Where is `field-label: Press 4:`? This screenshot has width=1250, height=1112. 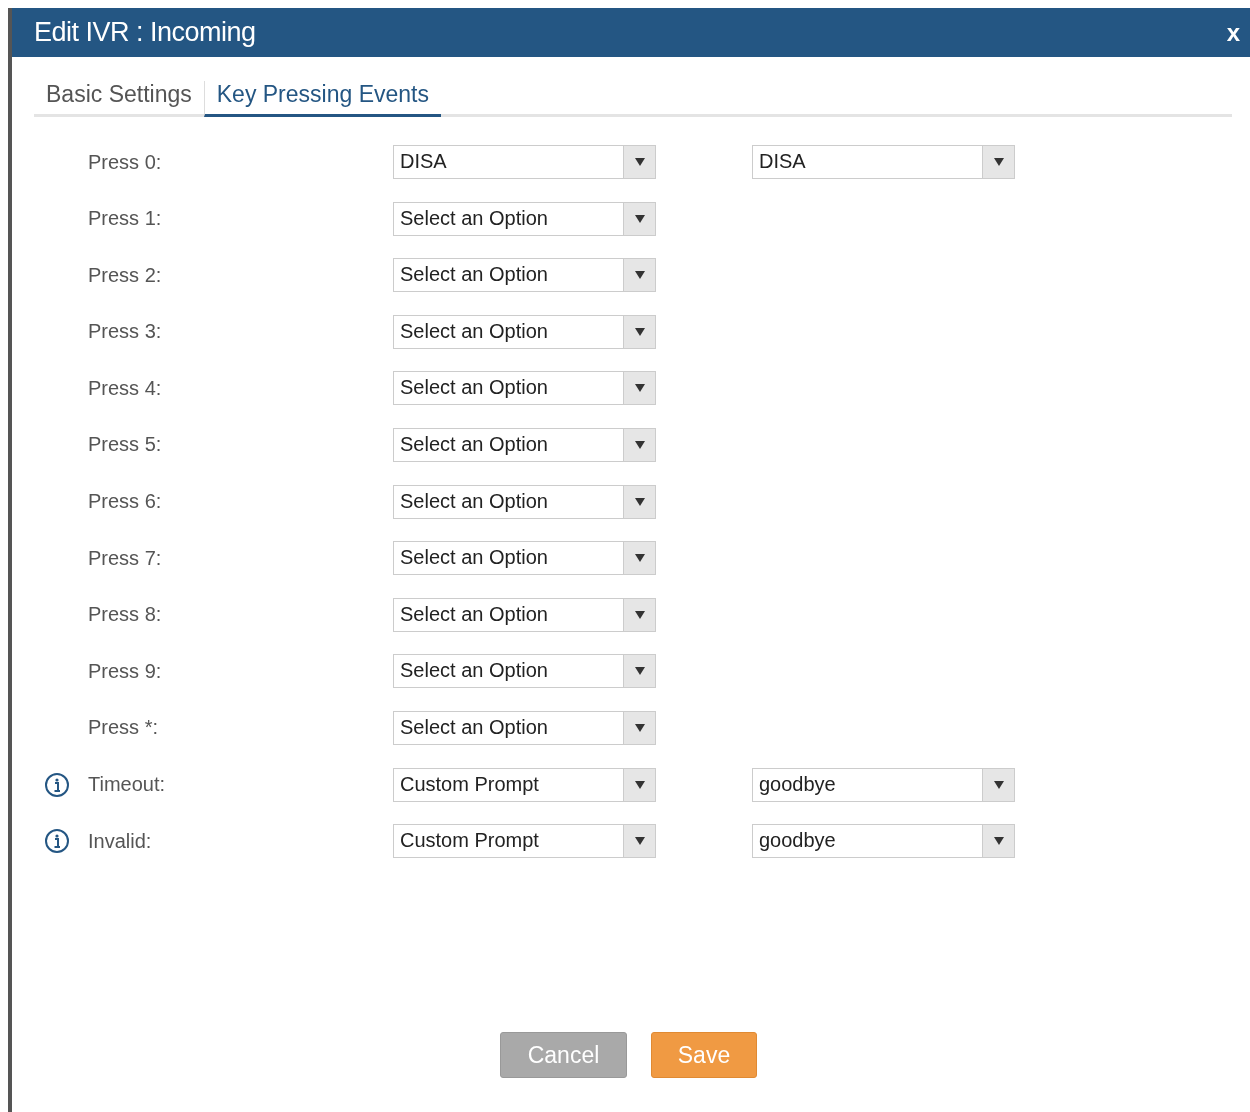 field-label: Press 4: is located at coordinates (125, 388).